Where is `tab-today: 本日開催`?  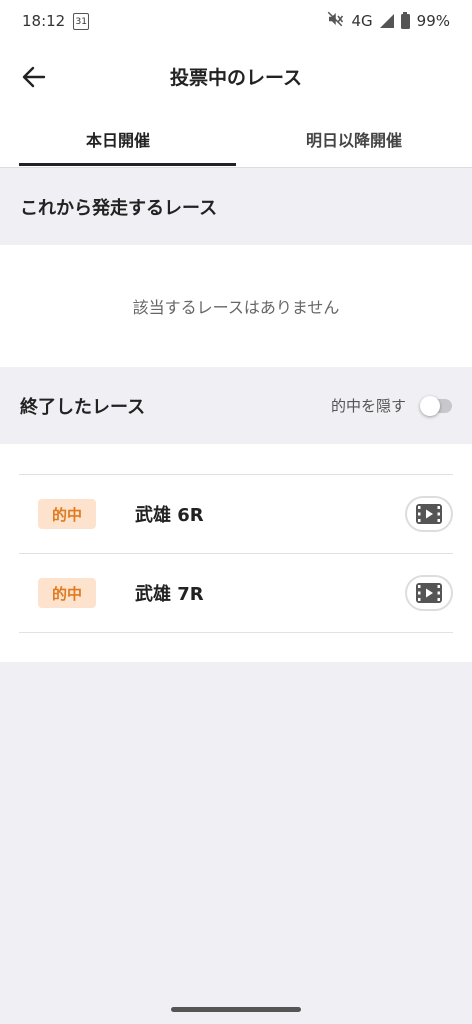
tab-today: 本日開催 is located at coordinates (118, 140).